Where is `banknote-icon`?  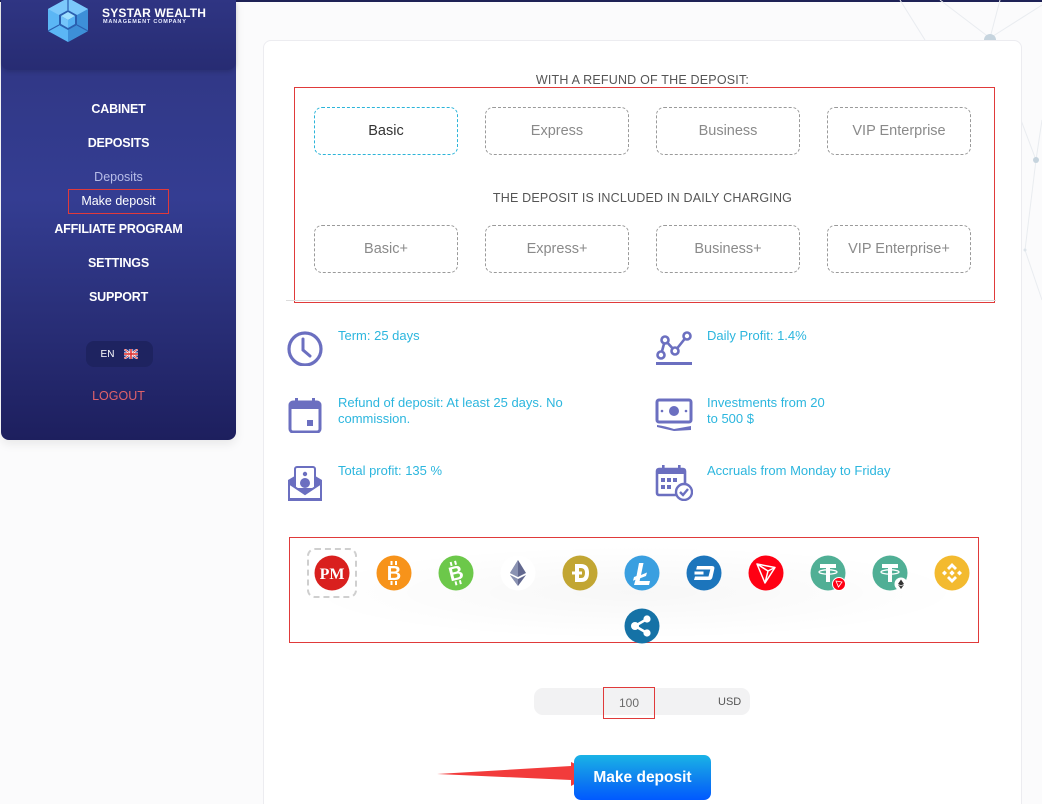
banknote-icon is located at coordinates (674, 414).